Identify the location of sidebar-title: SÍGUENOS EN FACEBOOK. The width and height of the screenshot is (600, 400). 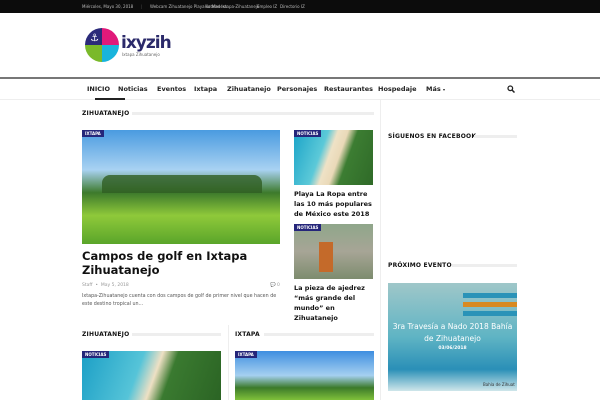
(432, 136).